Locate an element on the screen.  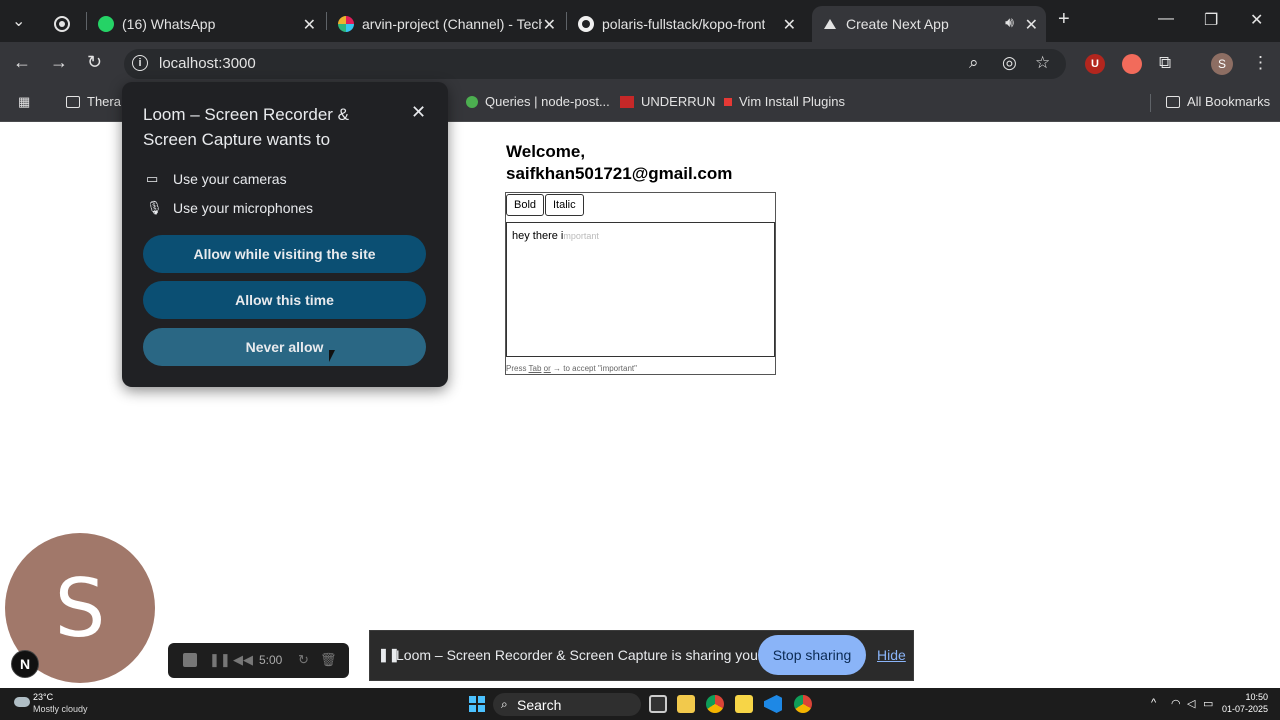
bookmark-folder-thera: Thera is located at coordinates (93, 101).